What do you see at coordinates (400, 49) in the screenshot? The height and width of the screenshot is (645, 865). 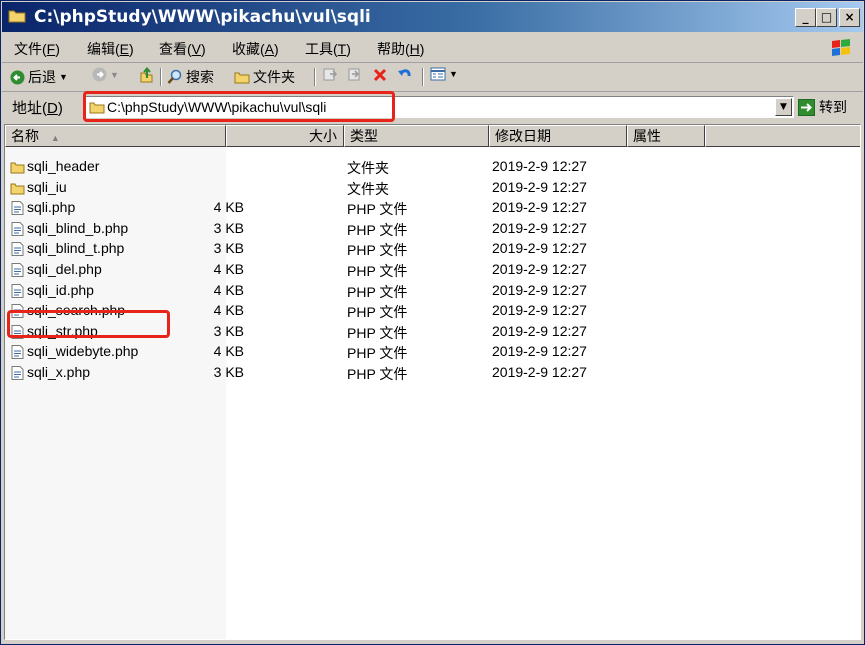 I see `menu-help: 帮助(H)` at bounding box center [400, 49].